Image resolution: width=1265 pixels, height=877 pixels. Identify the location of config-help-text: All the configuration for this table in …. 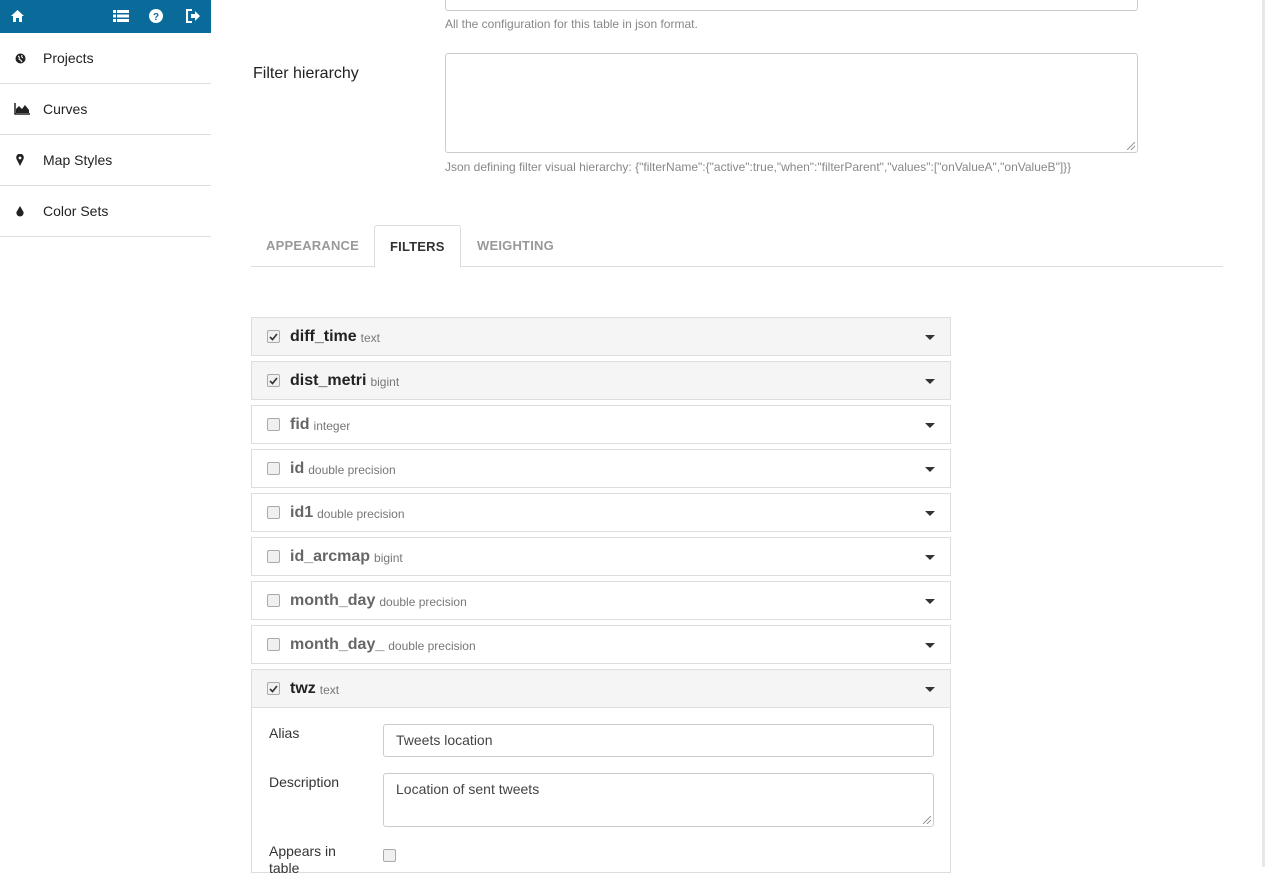
(571, 24).